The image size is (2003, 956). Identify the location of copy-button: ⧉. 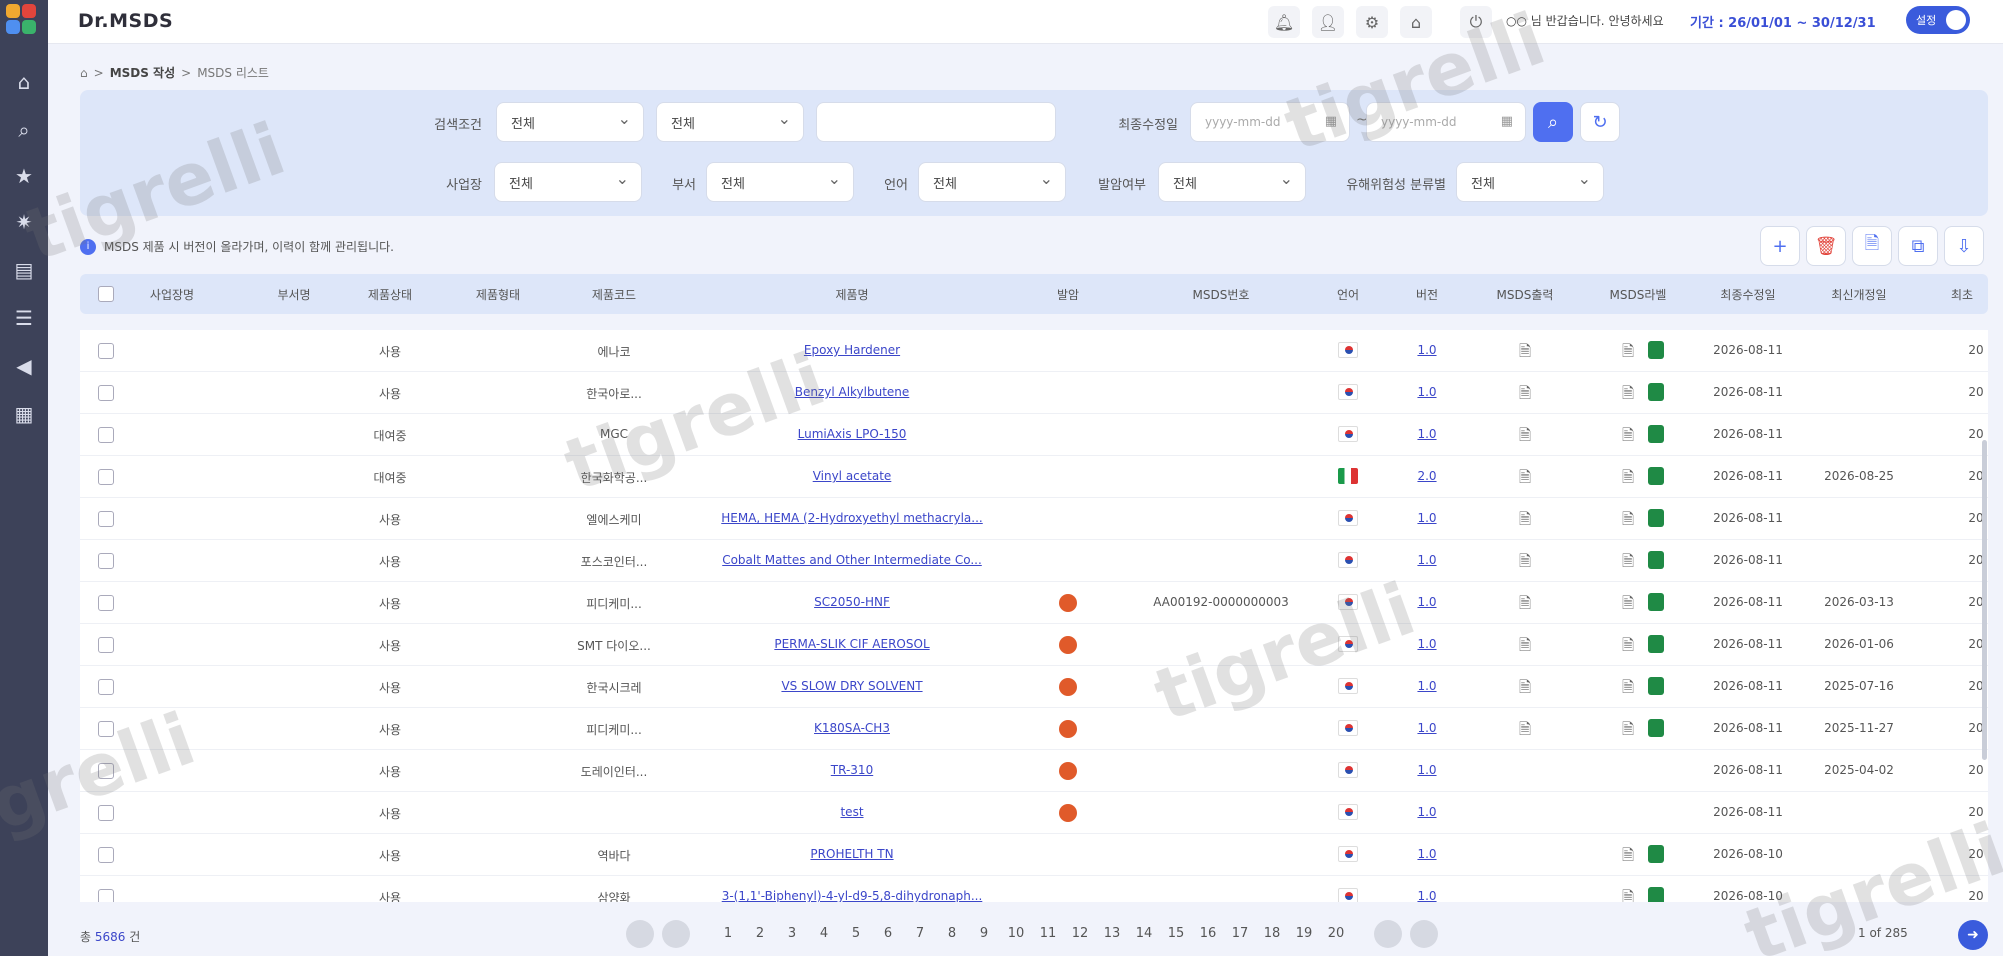
(1918, 246).